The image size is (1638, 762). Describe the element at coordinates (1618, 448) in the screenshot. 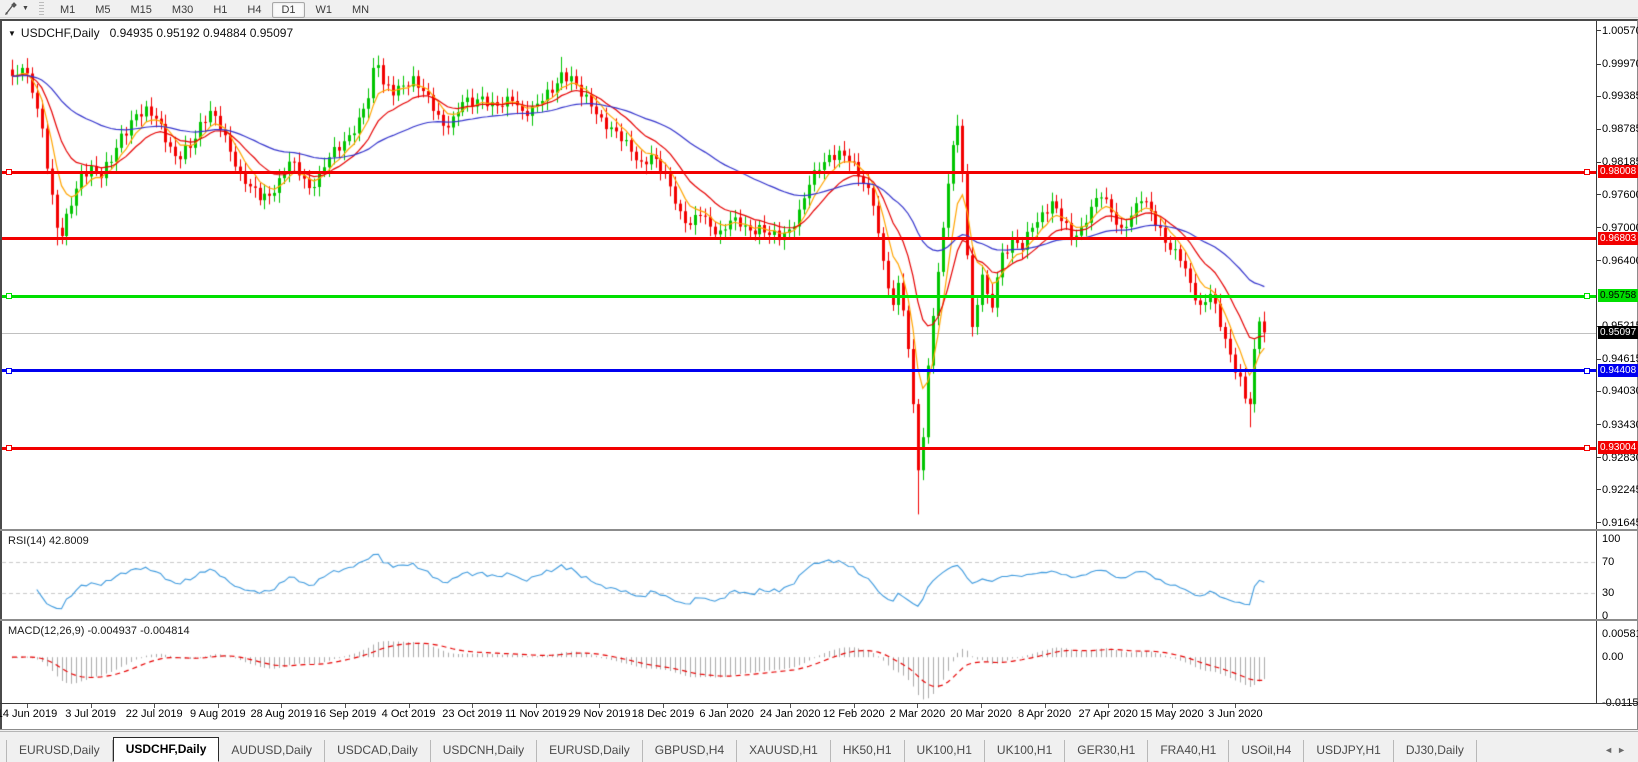

I see `price-axis-badge: 0.93004` at that location.